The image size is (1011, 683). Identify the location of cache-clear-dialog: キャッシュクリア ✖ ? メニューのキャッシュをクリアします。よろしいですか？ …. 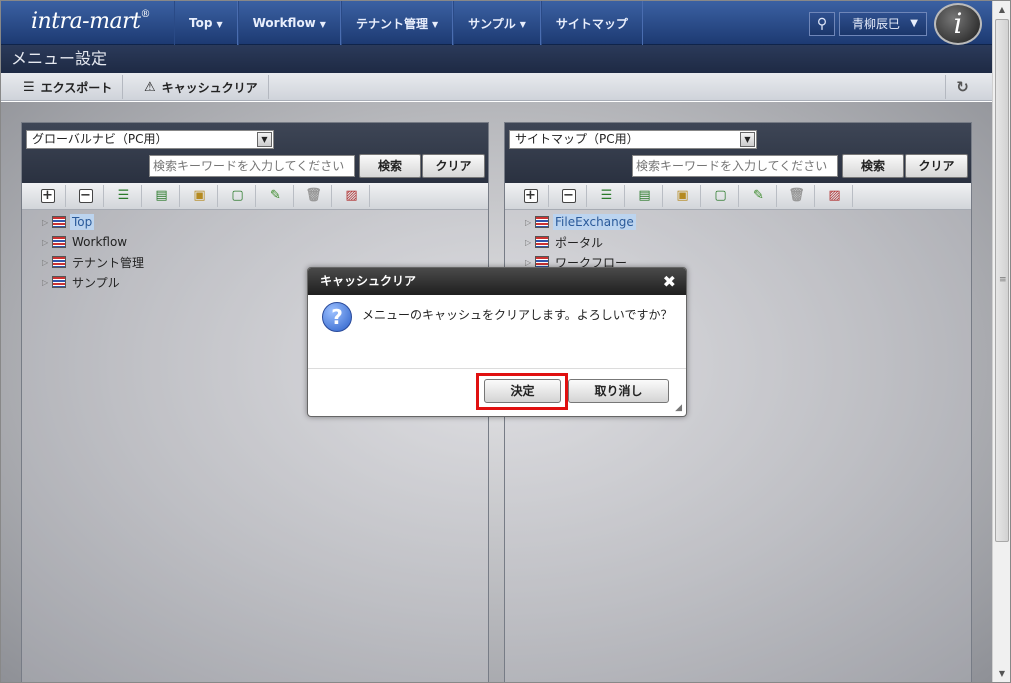
(497, 342).